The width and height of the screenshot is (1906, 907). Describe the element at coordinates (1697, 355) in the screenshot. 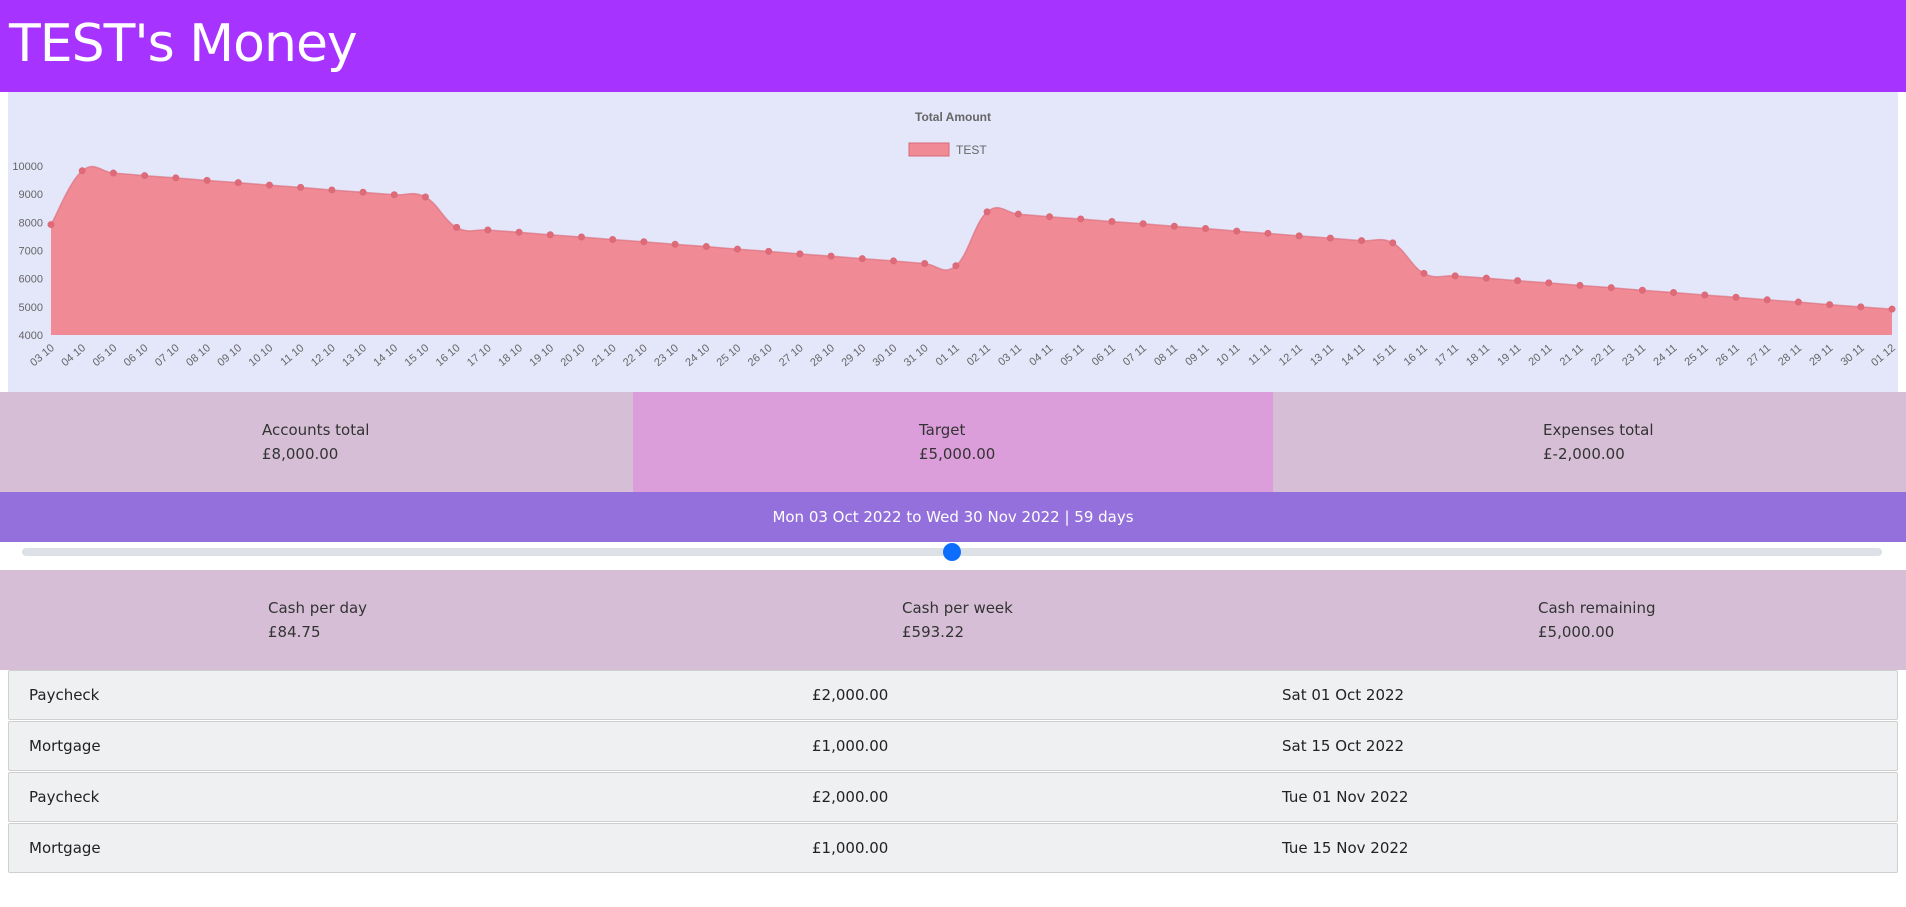

I see `x-tick-label: 25 11` at that location.